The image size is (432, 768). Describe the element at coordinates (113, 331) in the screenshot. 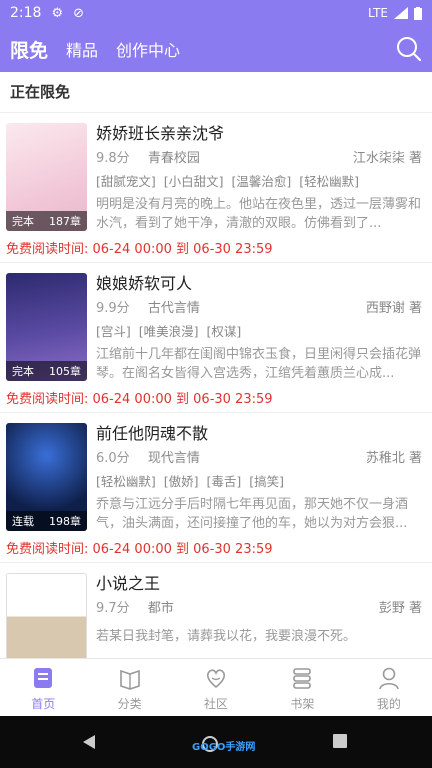

I see `book-tag: [宫斗]` at that location.